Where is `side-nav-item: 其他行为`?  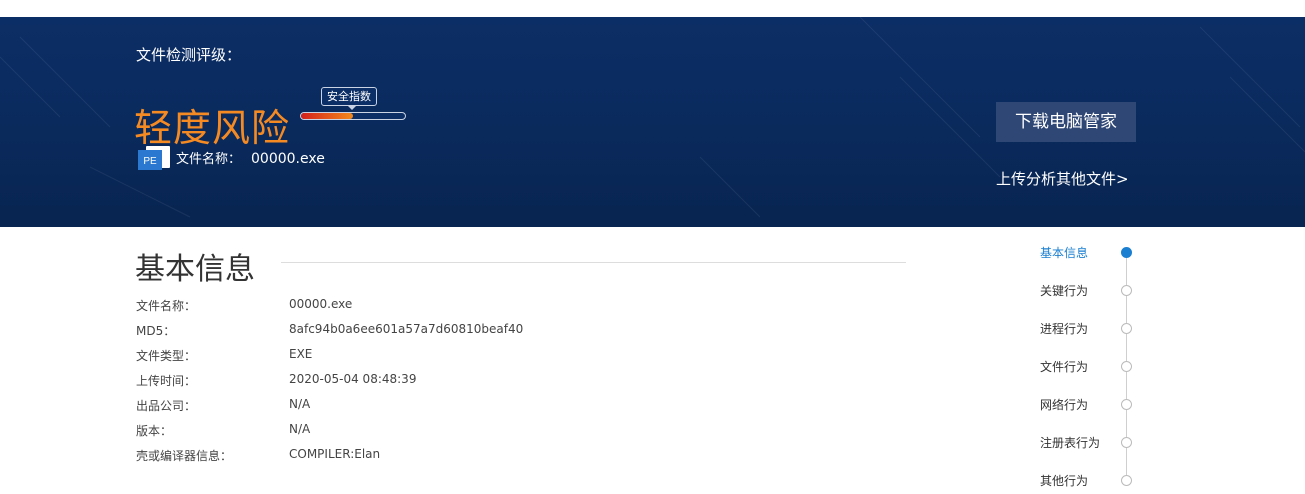
side-nav-item: 其他行为 is located at coordinates (1064, 480).